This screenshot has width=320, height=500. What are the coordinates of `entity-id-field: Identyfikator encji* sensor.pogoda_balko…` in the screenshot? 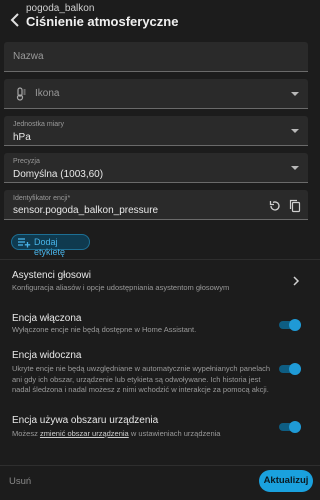 It's located at (156, 205).